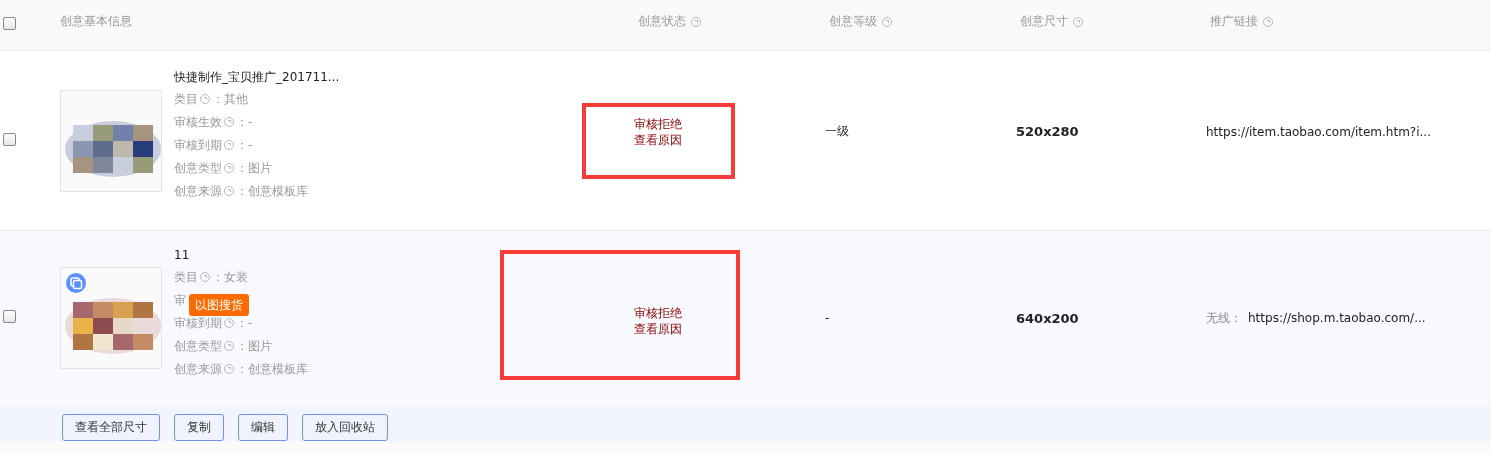 This screenshot has height=453, width=1491. What do you see at coordinates (662, 21) in the screenshot?
I see `column-header: 创意状态` at bounding box center [662, 21].